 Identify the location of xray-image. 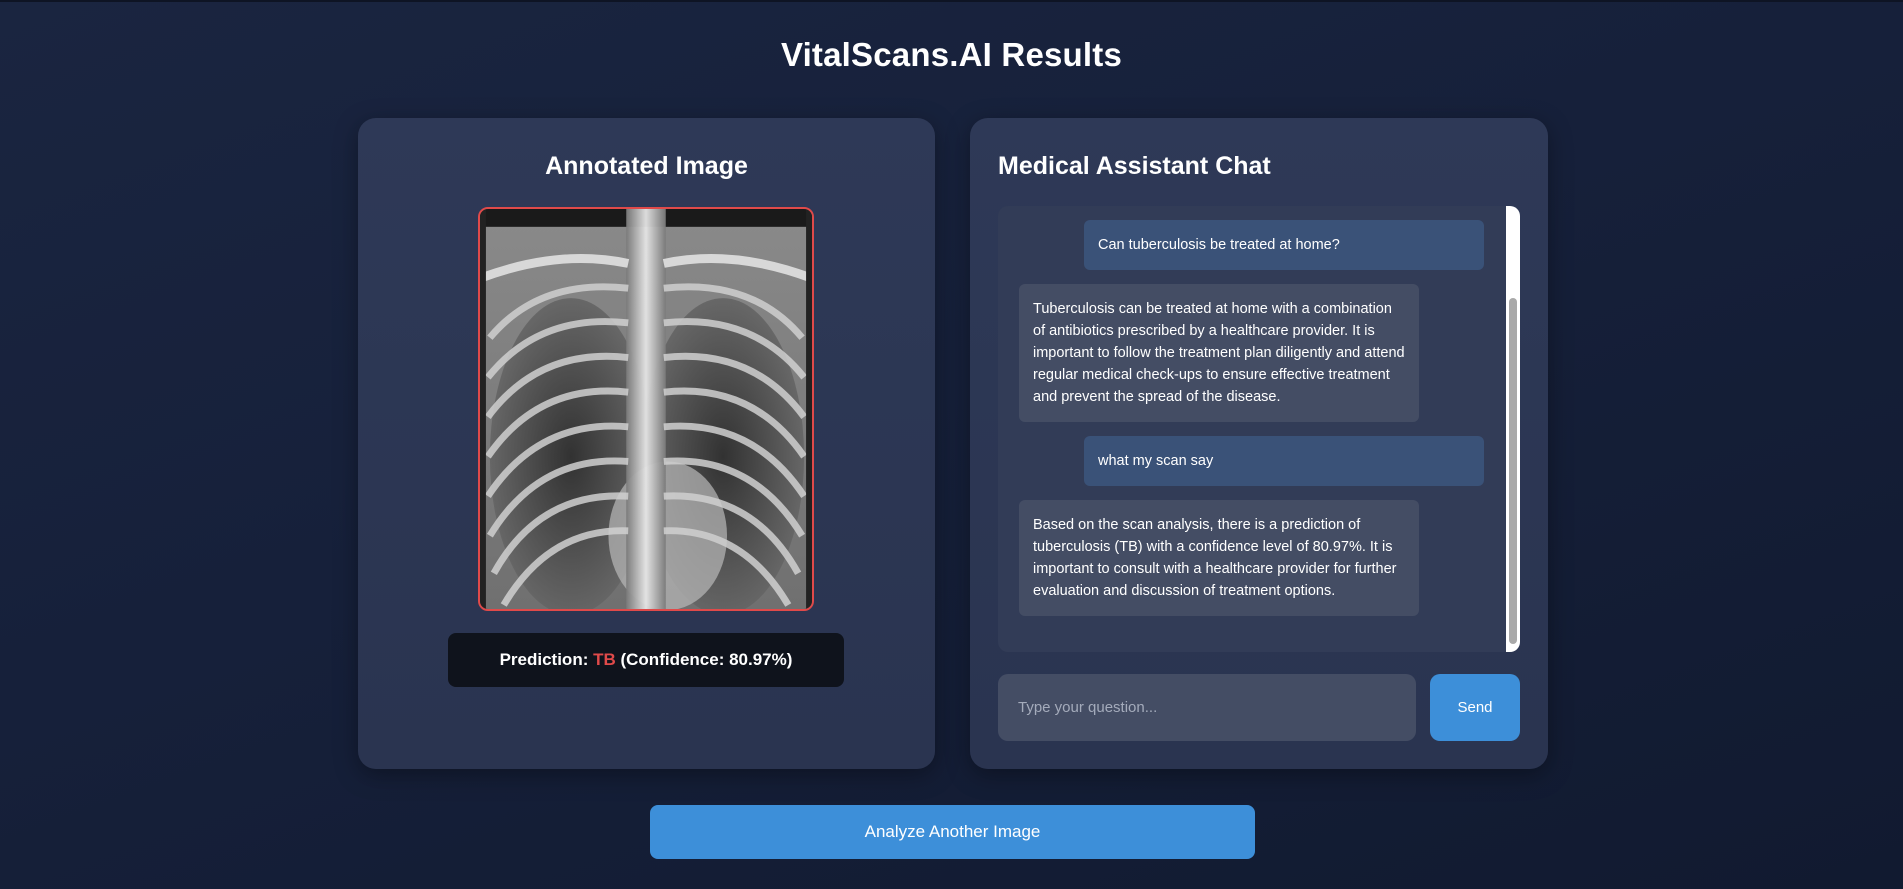
(646, 409).